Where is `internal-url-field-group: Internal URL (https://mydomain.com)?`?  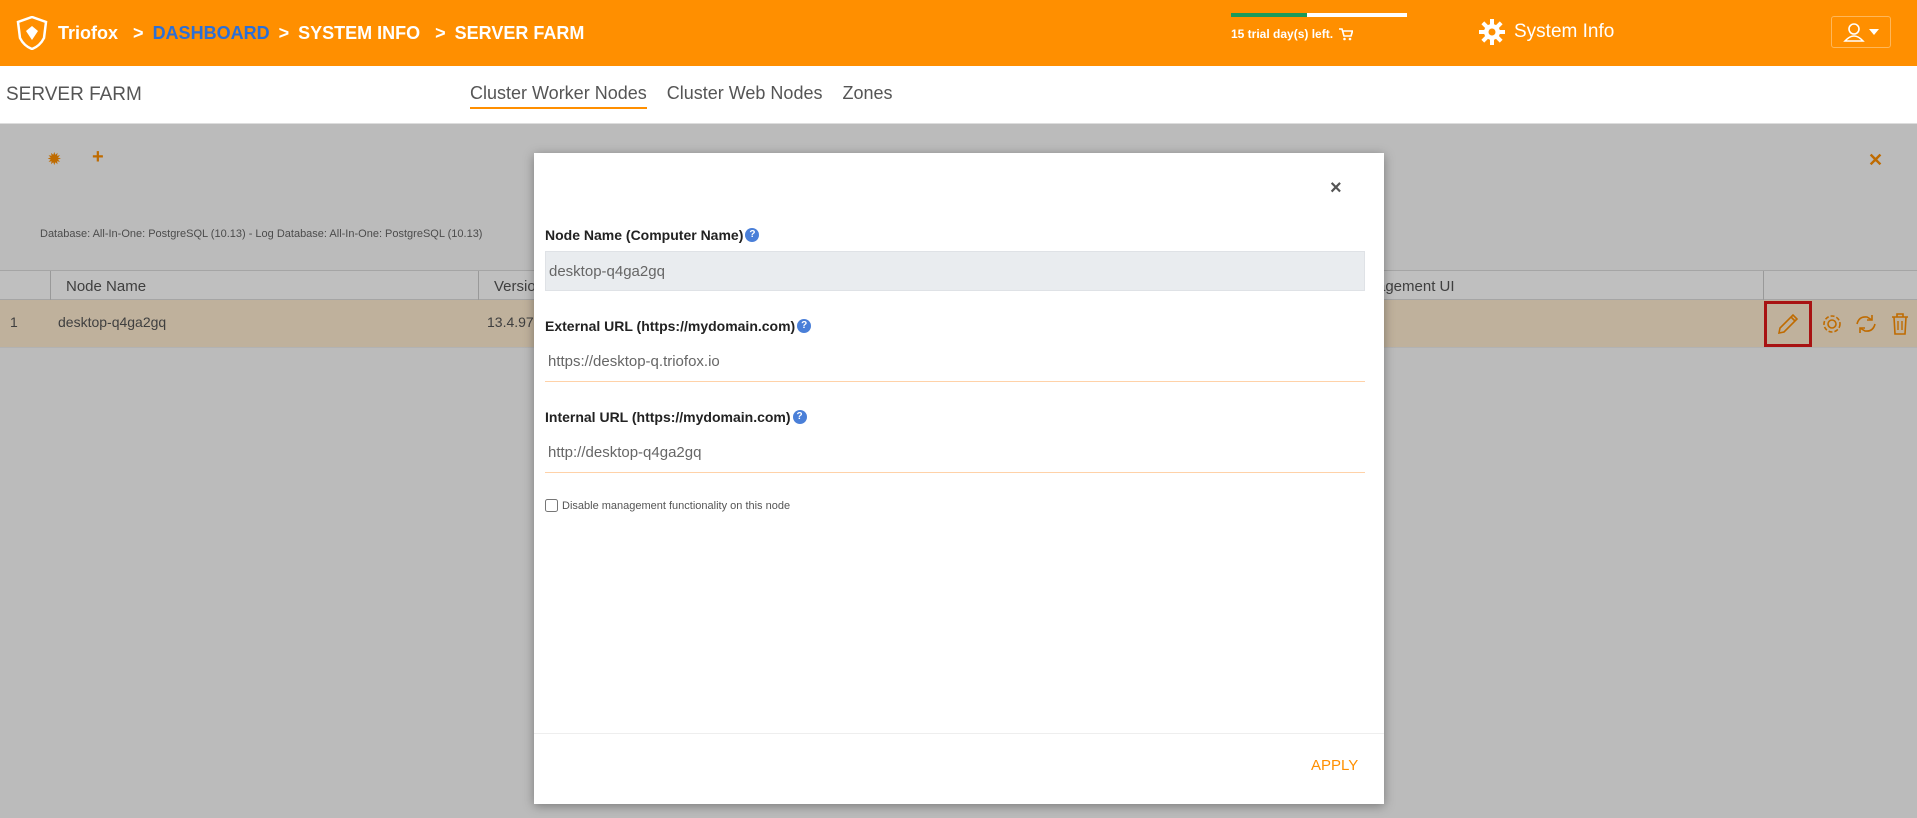 internal-url-field-group: Internal URL (https://mydomain.com)? is located at coordinates (955, 441).